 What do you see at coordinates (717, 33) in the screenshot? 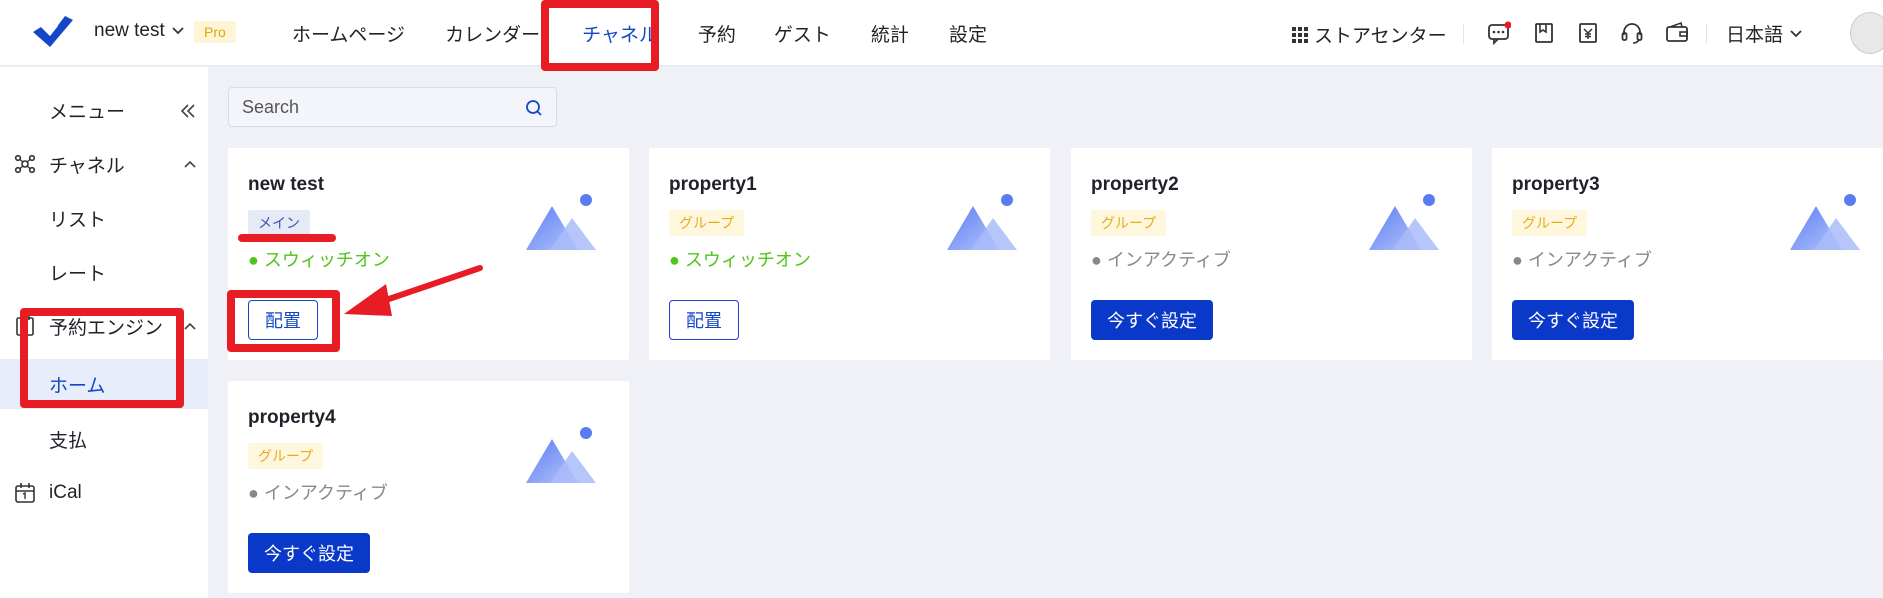
I see `nav-reservations: 予約` at bounding box center [717, 33].